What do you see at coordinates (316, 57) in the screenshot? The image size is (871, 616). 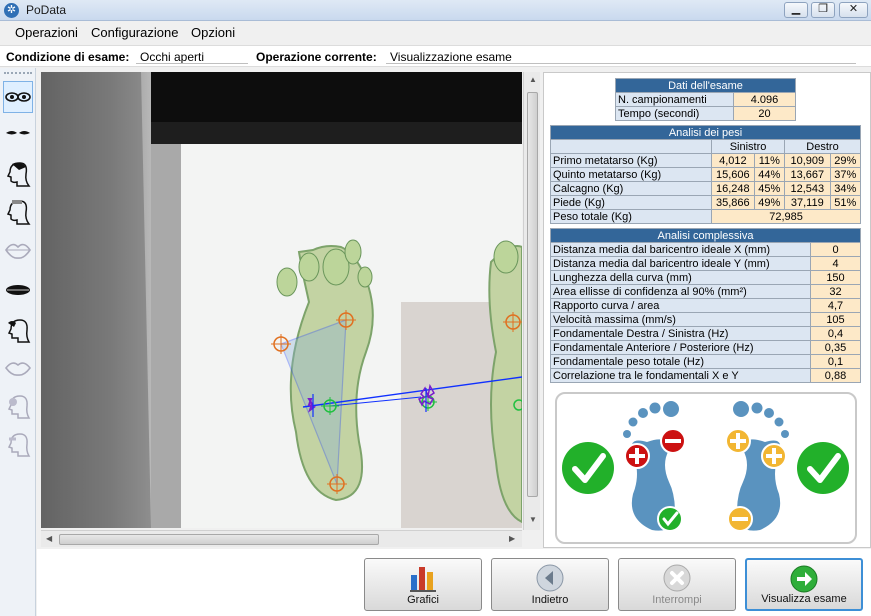 I see `current-operation-label: Operazione corrente:` at bounding box center [316, 57].